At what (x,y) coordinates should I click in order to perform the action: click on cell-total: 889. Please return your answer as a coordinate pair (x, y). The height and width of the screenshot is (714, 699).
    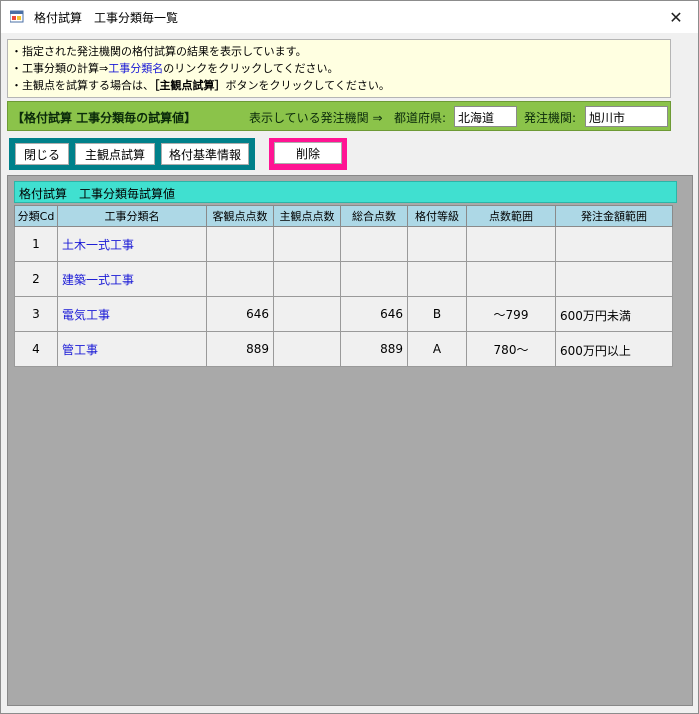
    Looking at the image, I should click on (374, 349).